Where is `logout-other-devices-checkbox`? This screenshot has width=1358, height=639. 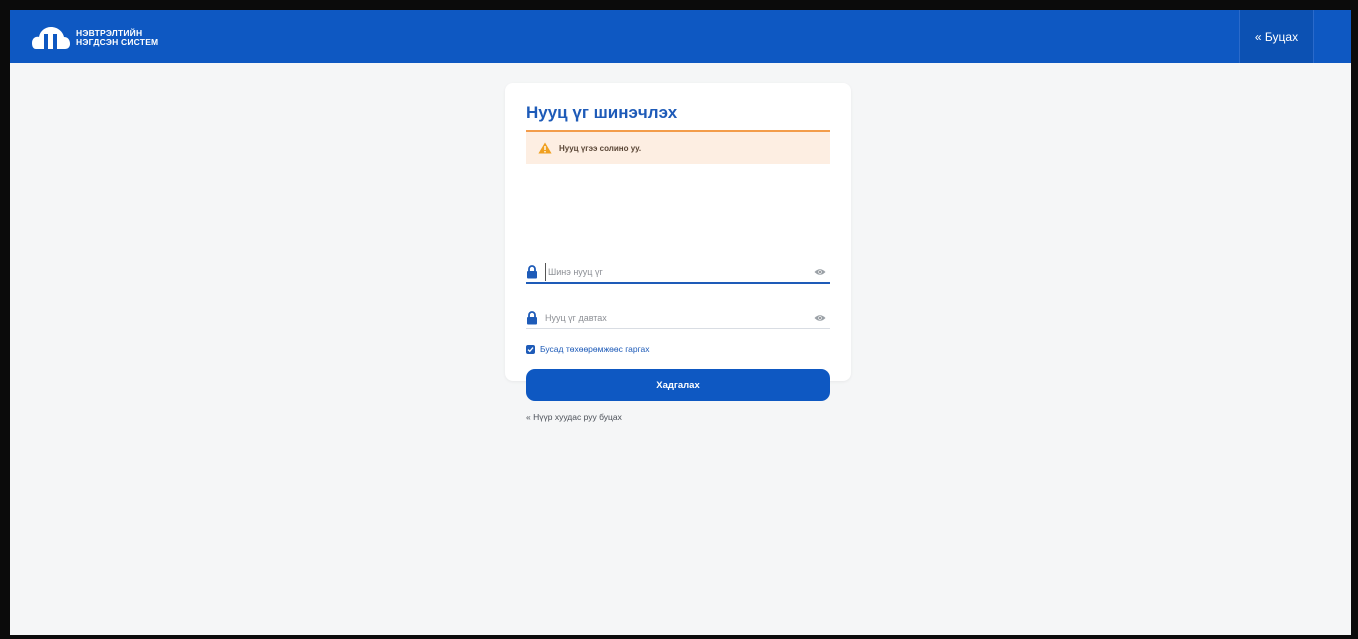 logout-other-devices-checkbox is located at coordinates (530, 349).